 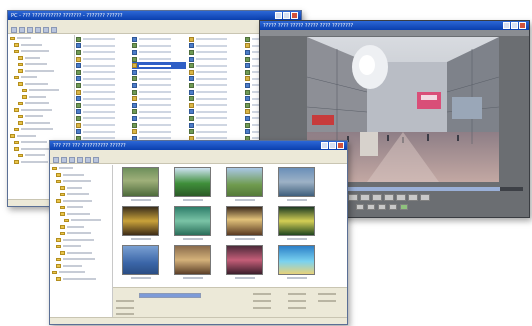 What do you see at coordinates (393, 207) in the screenshot?
I see `fullscreen-icon` at bounding box center [393, 207].